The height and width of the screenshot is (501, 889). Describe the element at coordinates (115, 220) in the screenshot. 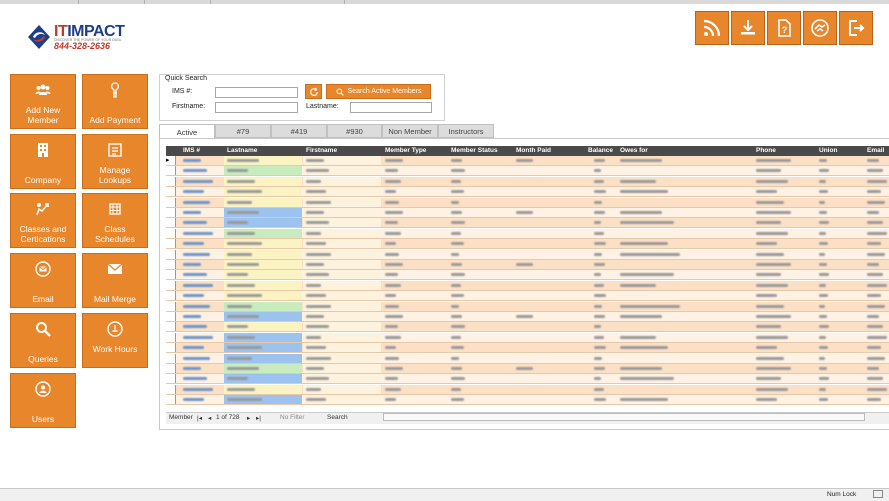

I see `class-schedules-button: Class Schedules` at that location.